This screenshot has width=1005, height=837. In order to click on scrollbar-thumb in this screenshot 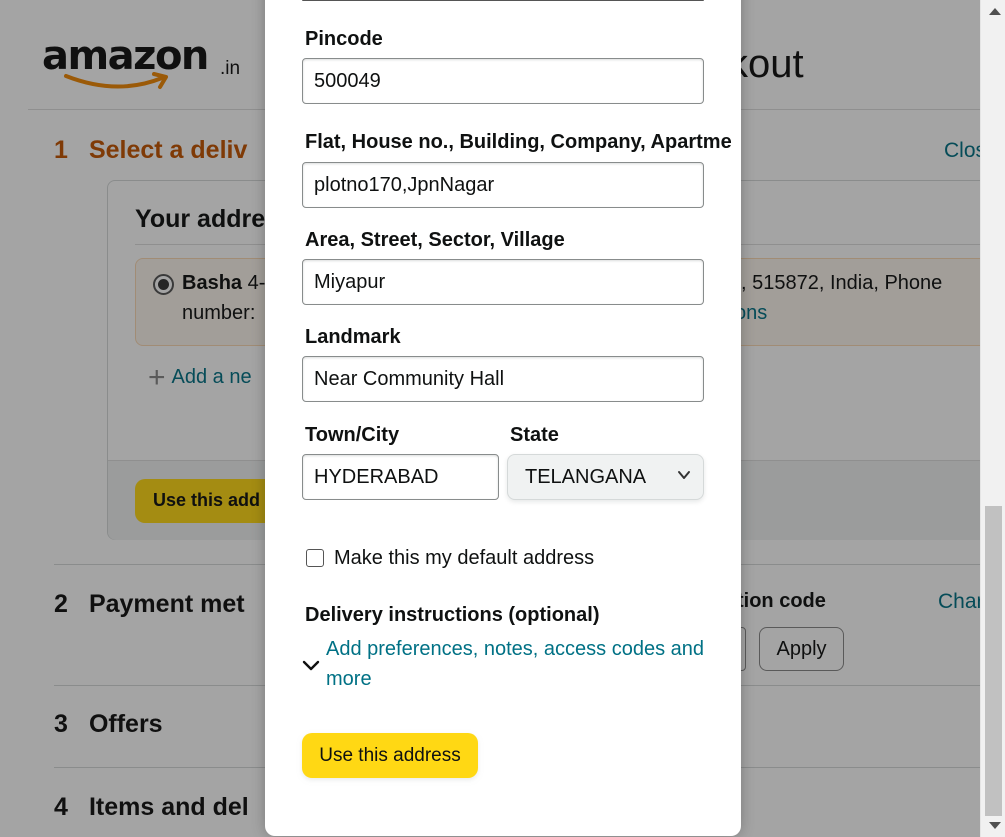, I will do `click(993, 661)`.